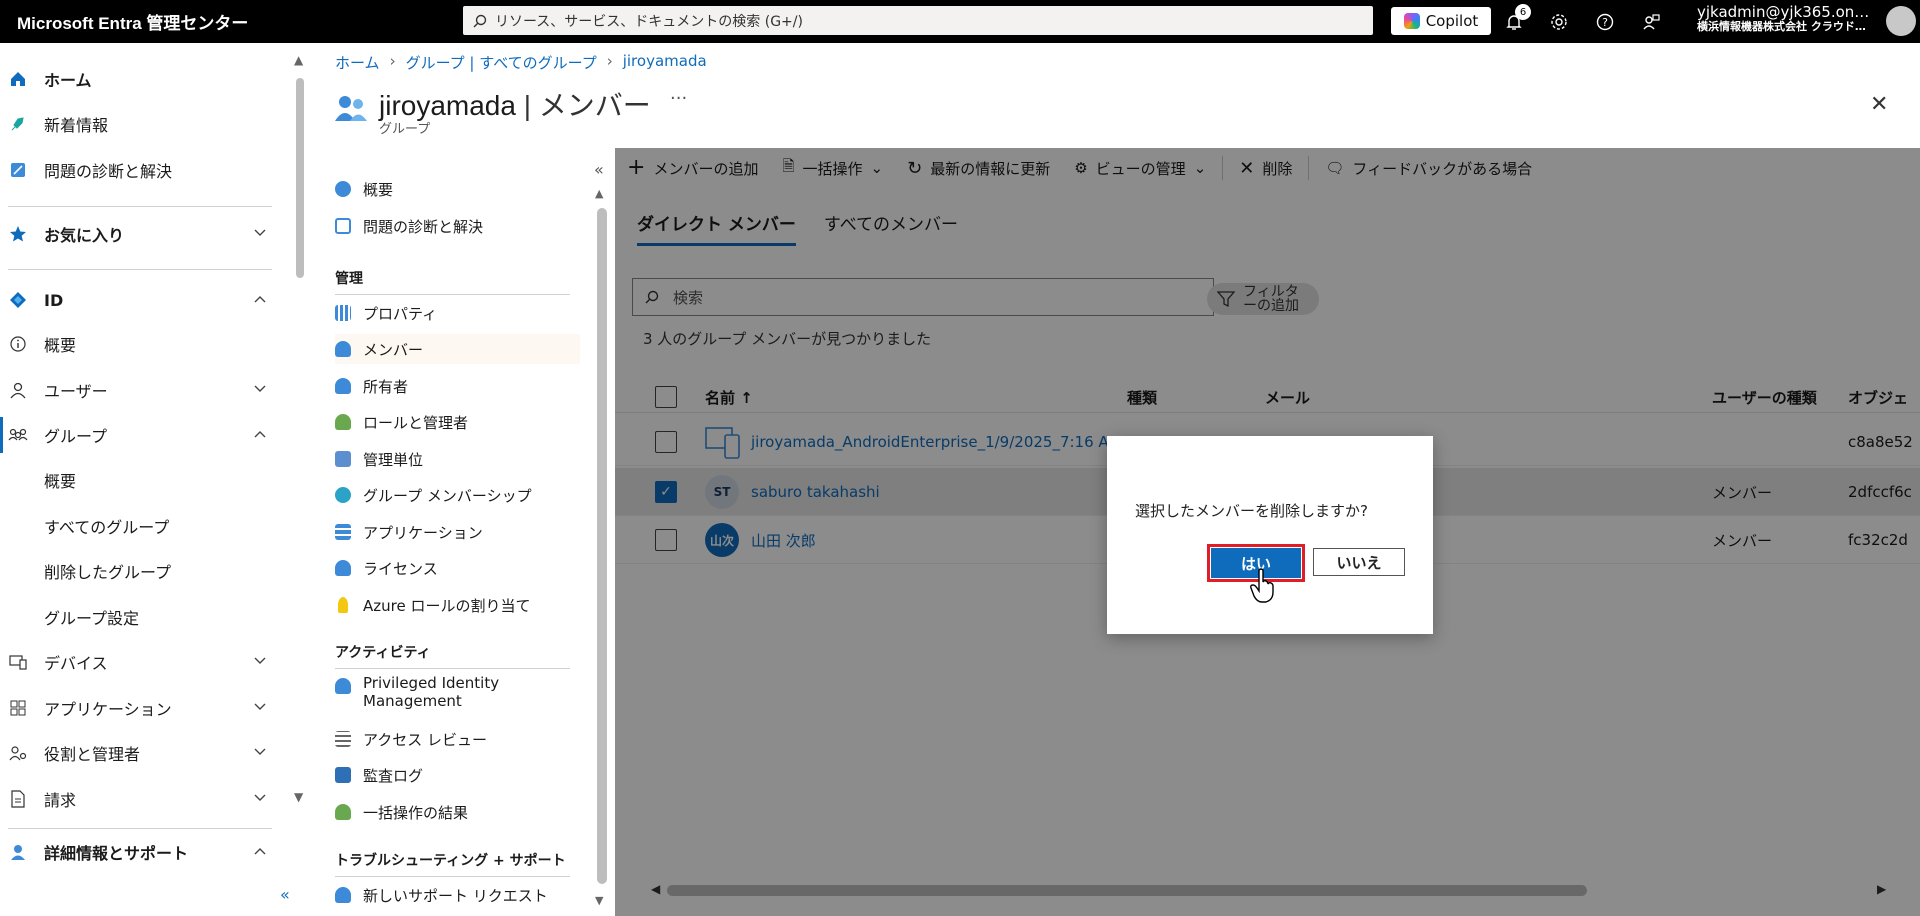 The width and height of the screenshot is (1920, 916). I want to click on nav-devices-label: デバイス, so click(76, 663).